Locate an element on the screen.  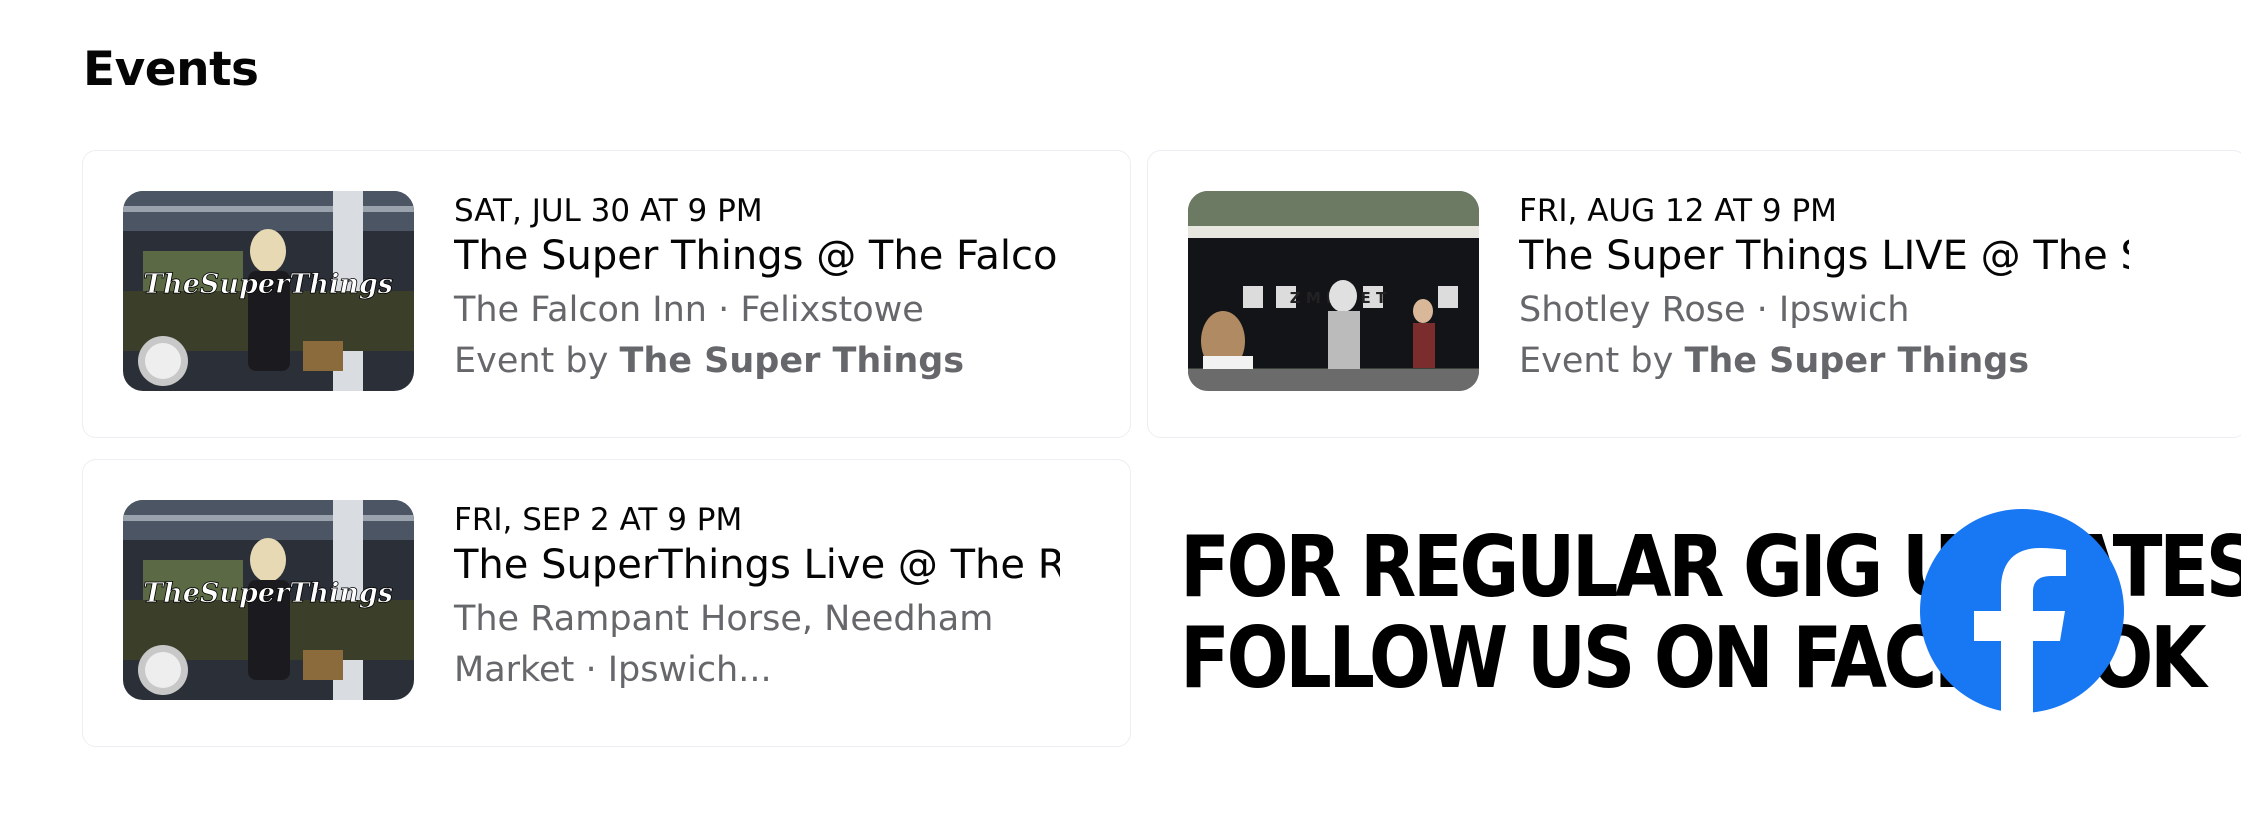
event-location: The Rampant Horse, Needham is located at coordinates (724, 619).